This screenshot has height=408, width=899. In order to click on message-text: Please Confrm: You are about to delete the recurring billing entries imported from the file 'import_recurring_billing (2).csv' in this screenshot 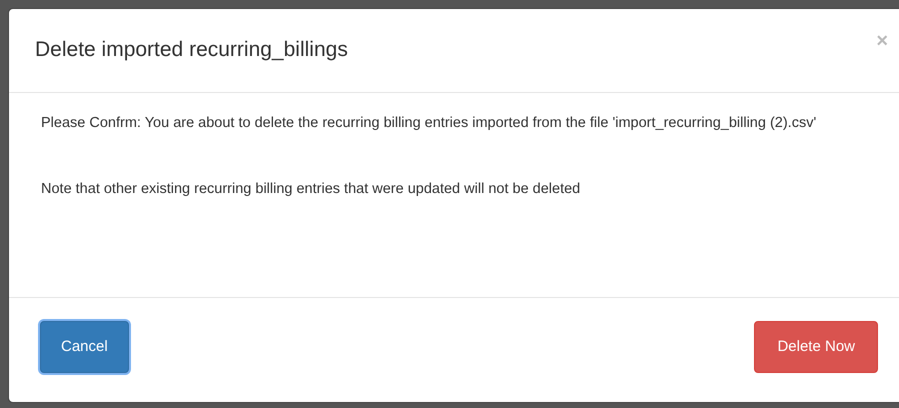, I will do `click(429, 123)`.